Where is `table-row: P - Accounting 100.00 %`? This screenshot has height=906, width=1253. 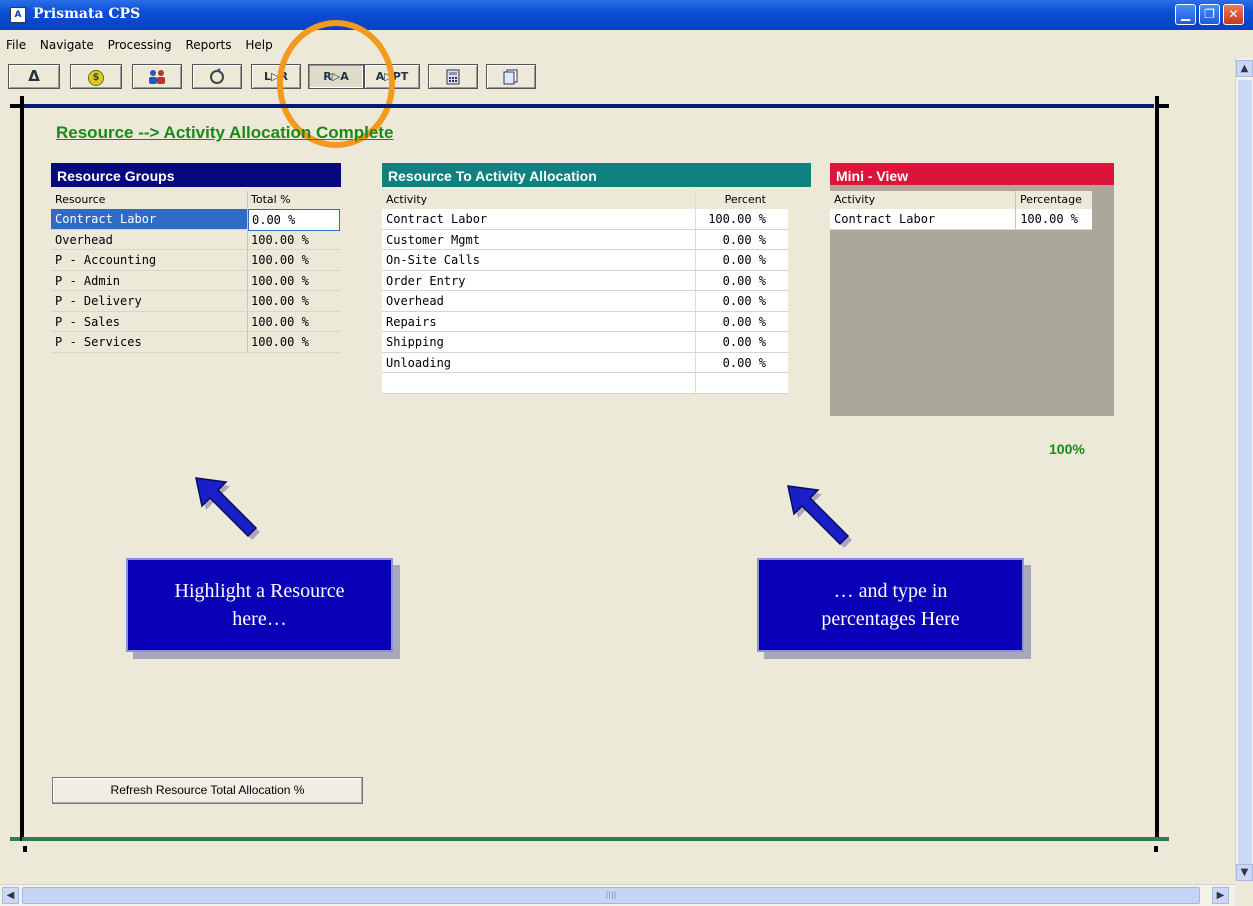
table-row: P - Accounting 100.00 % is located at coordinates (196, 260).